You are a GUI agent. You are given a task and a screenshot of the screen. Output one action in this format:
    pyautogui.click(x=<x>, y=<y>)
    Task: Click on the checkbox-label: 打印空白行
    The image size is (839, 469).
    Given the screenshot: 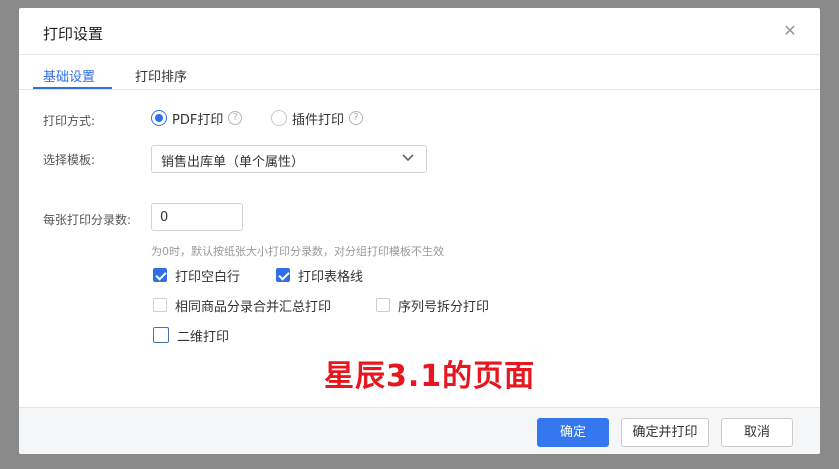 What is the action you would take?
    pyautogui.click(x=208, y=277)
    